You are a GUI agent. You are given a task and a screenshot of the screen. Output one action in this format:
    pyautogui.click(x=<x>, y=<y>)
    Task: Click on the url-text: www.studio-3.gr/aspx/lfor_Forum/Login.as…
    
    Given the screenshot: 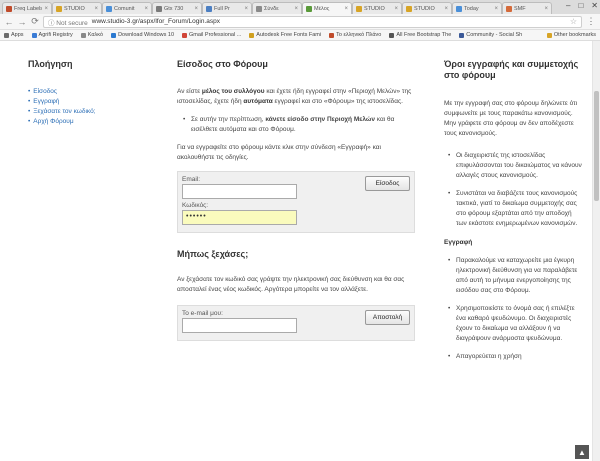 What is the action you would take?
    pyautogui.click(x=156, y=21)
    